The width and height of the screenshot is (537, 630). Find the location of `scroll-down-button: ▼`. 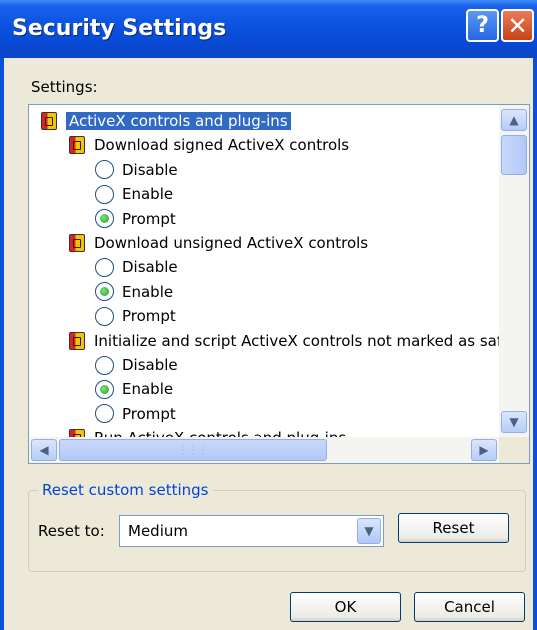

scroll-down-button: ▼ is located at coordinates (514, 422).